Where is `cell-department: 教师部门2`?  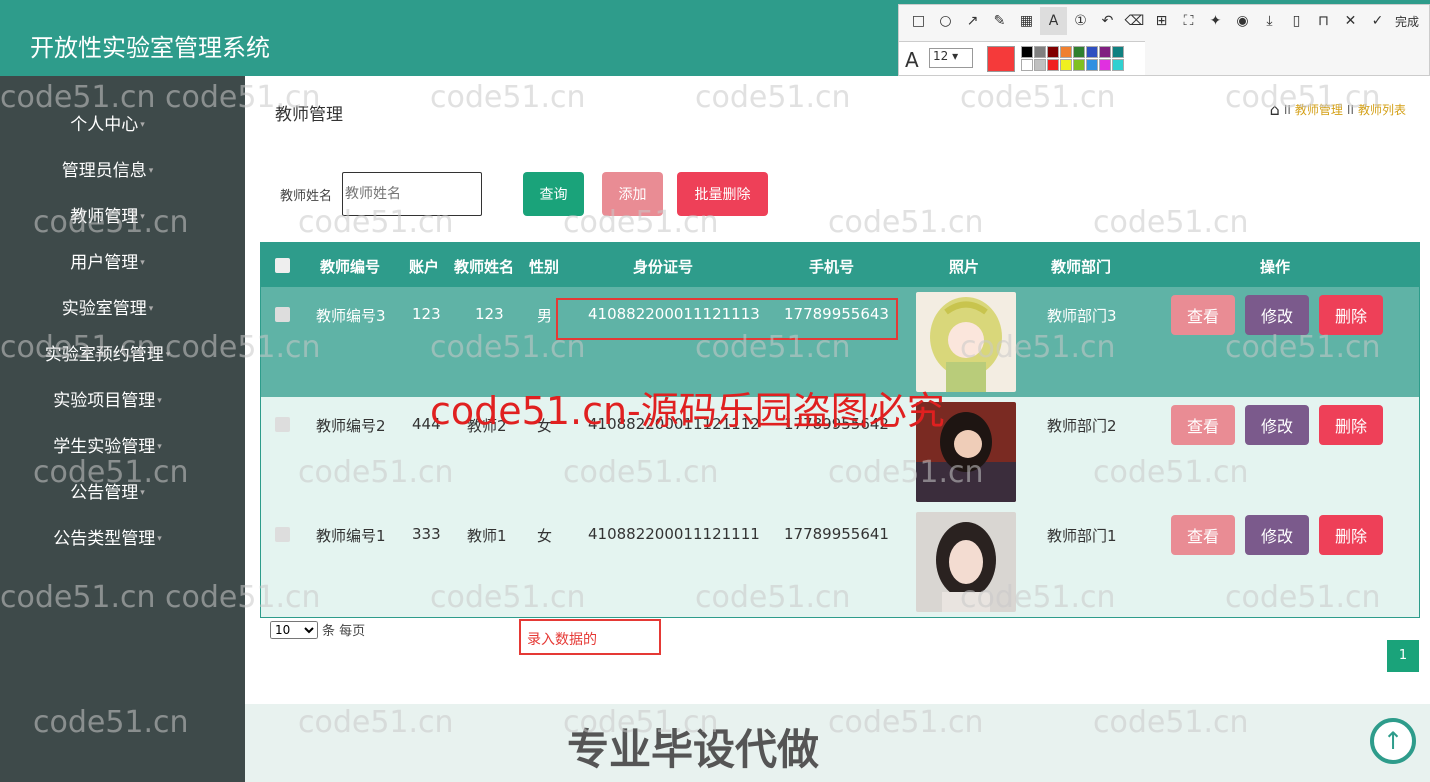 cell-department: 教师部门2 is located at coordinates (1082, 426).